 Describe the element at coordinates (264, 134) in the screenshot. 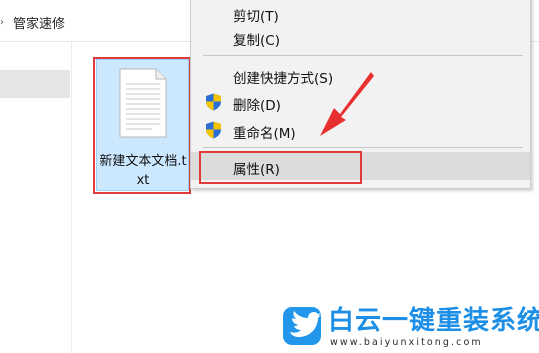

I see `menu-item-label: 重命名(M)` at that location.